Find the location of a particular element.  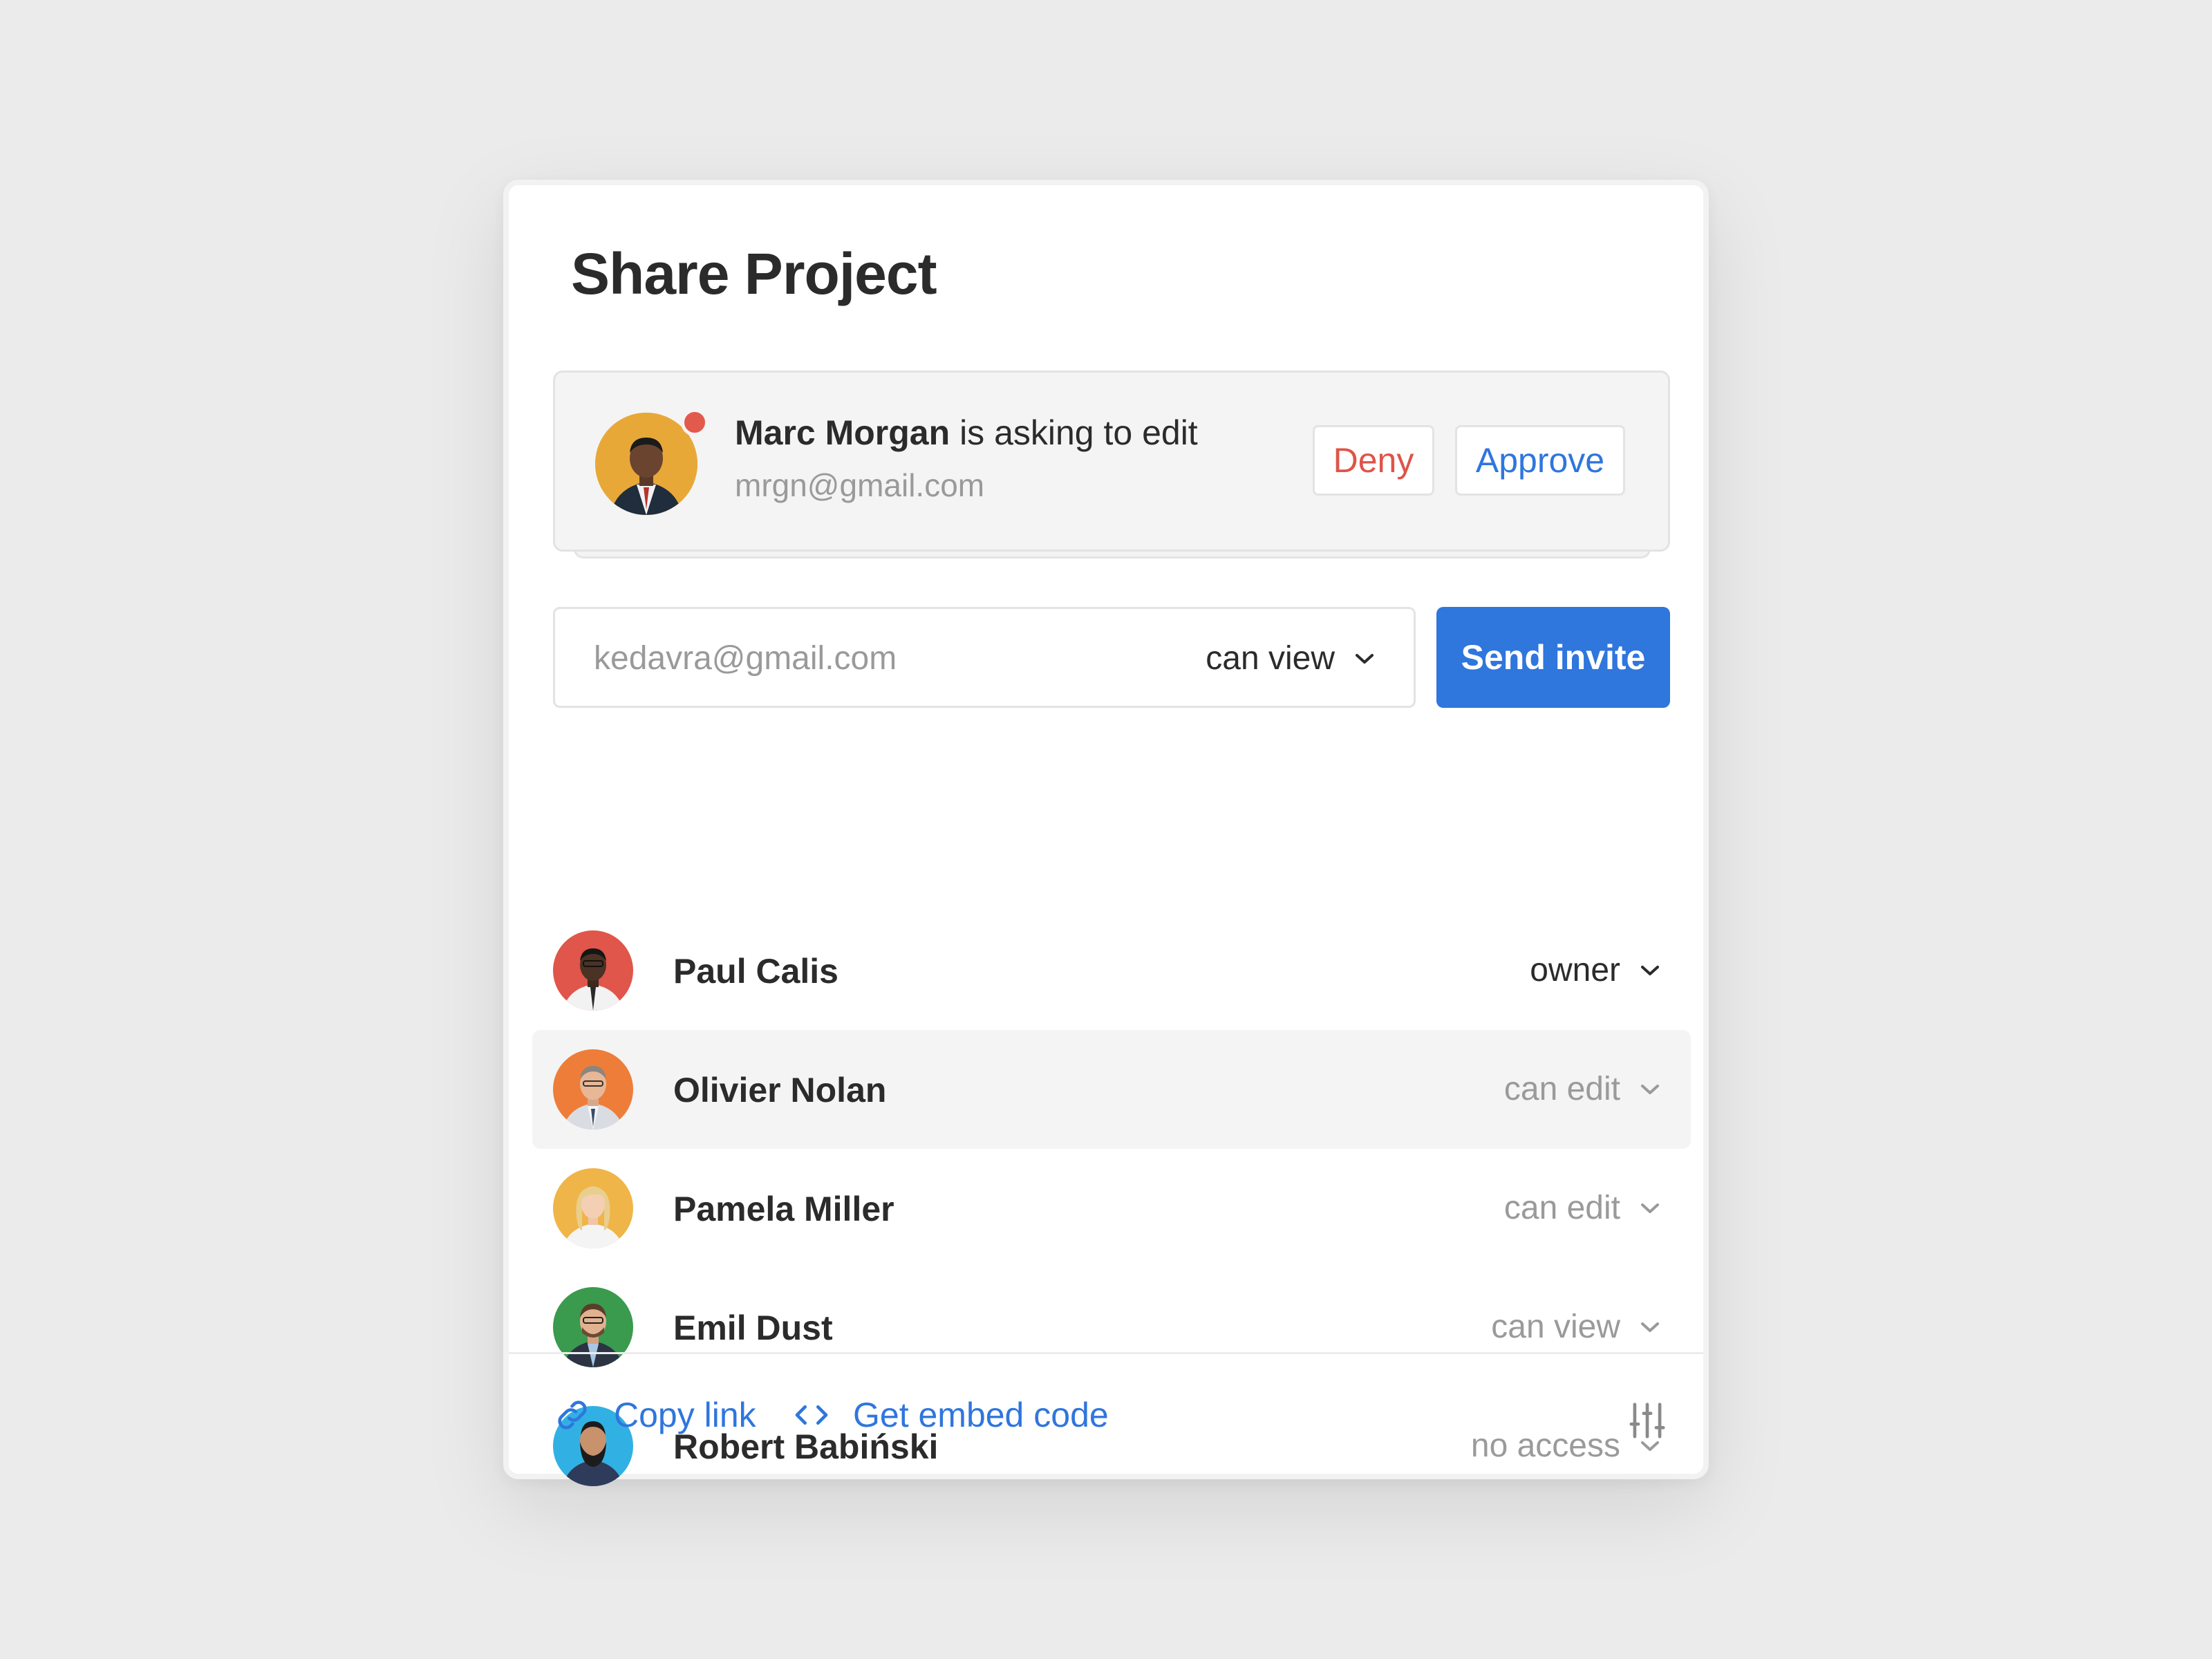

request-text: Marc Morgan is asking to edit is located at coordinates (967, 433).